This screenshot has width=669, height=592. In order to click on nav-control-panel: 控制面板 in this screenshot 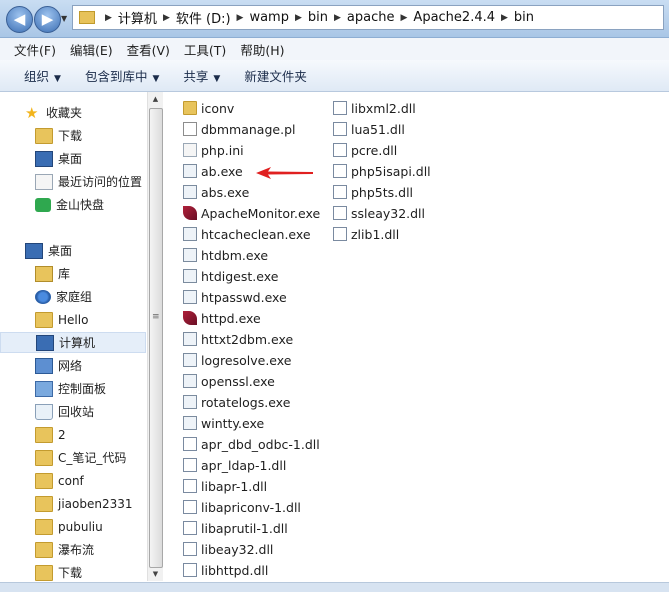, I will do `click(73, 388)`.